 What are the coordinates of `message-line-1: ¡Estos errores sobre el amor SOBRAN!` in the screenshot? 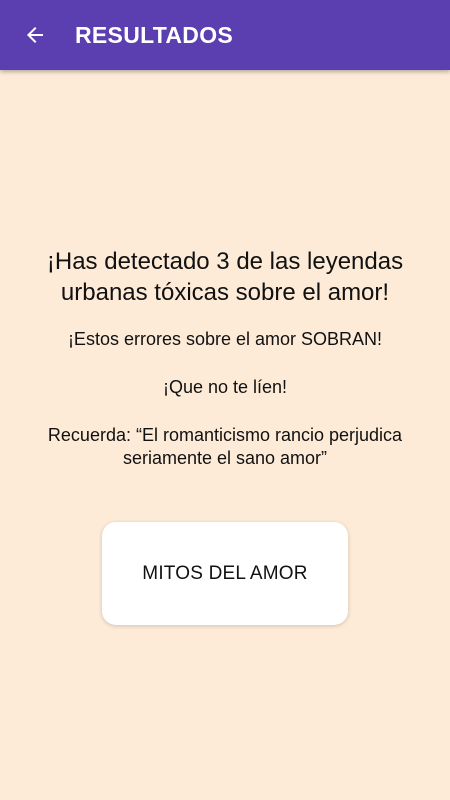 It's located at (225, 339).